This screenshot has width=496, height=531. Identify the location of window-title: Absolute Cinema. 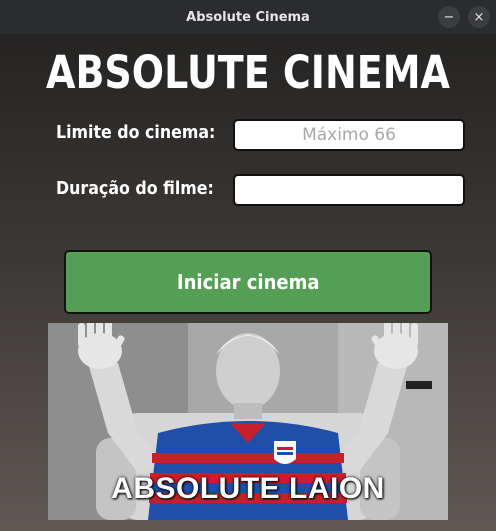
(248, 17).